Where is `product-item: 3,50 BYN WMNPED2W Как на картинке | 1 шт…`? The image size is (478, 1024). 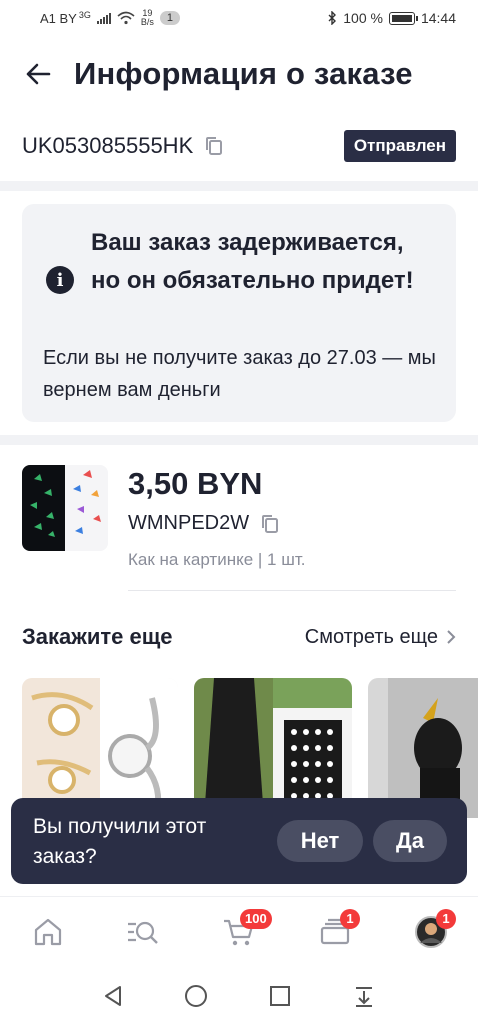 product-item: 3,50 BYN WMNPED2W Как на картинке | 1 шт… is located at coordinates (239, 527).